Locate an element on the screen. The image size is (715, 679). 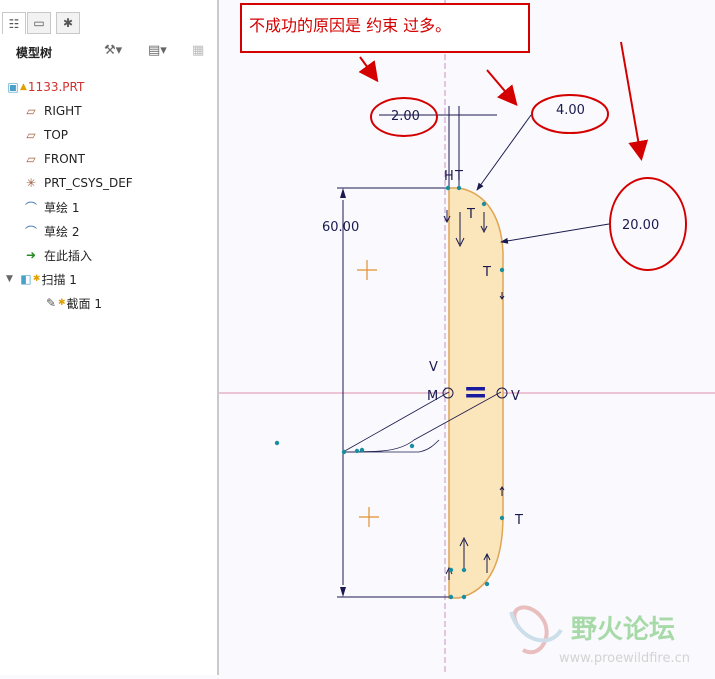
watermark-url: www.proewildfire.cn is located at coordinates (624, 658).